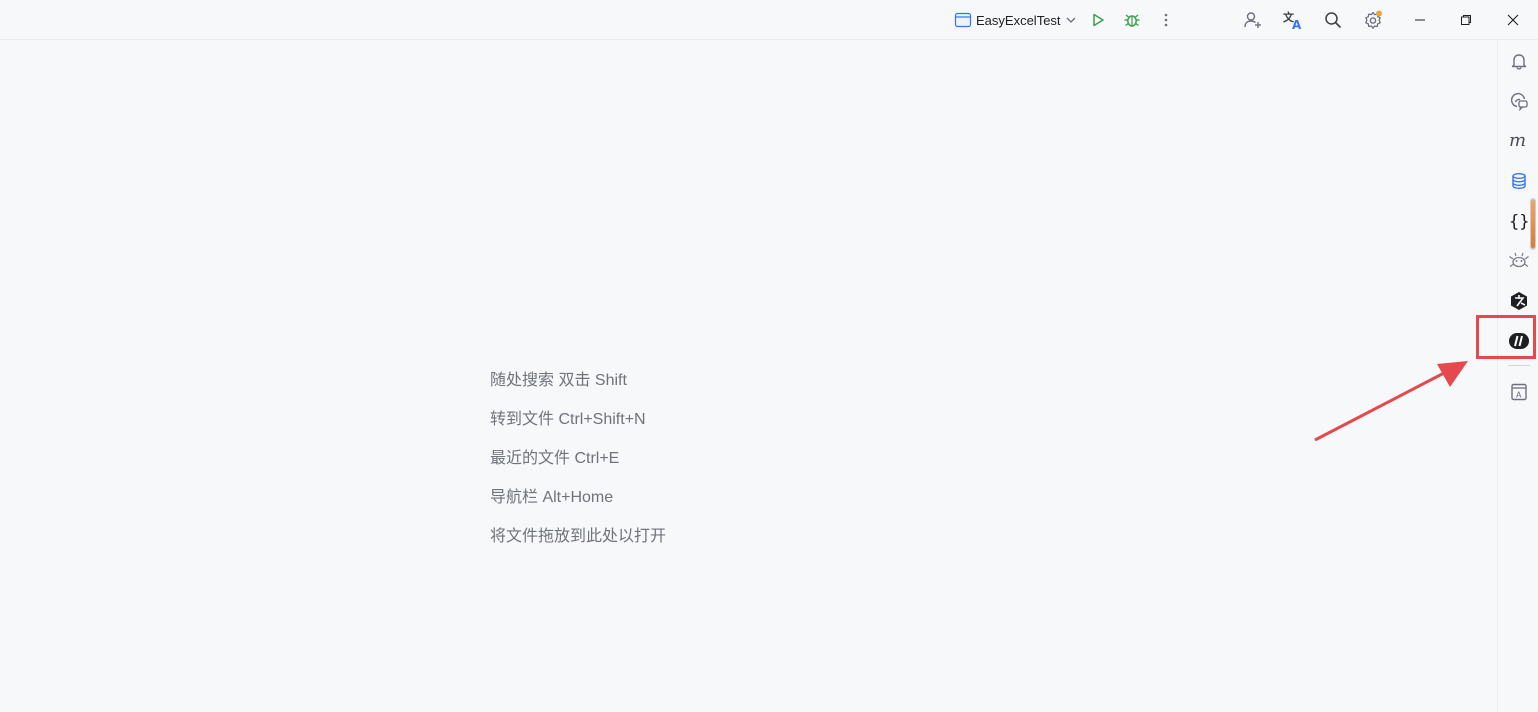  I want to click on notifications-icon, so click(1519, 62).